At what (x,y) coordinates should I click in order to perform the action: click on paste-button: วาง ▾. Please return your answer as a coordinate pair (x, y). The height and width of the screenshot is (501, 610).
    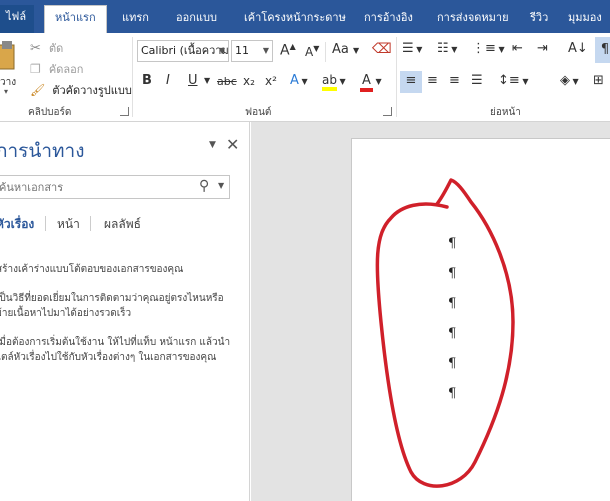
    Looking at the image, I should click on (8, 67).